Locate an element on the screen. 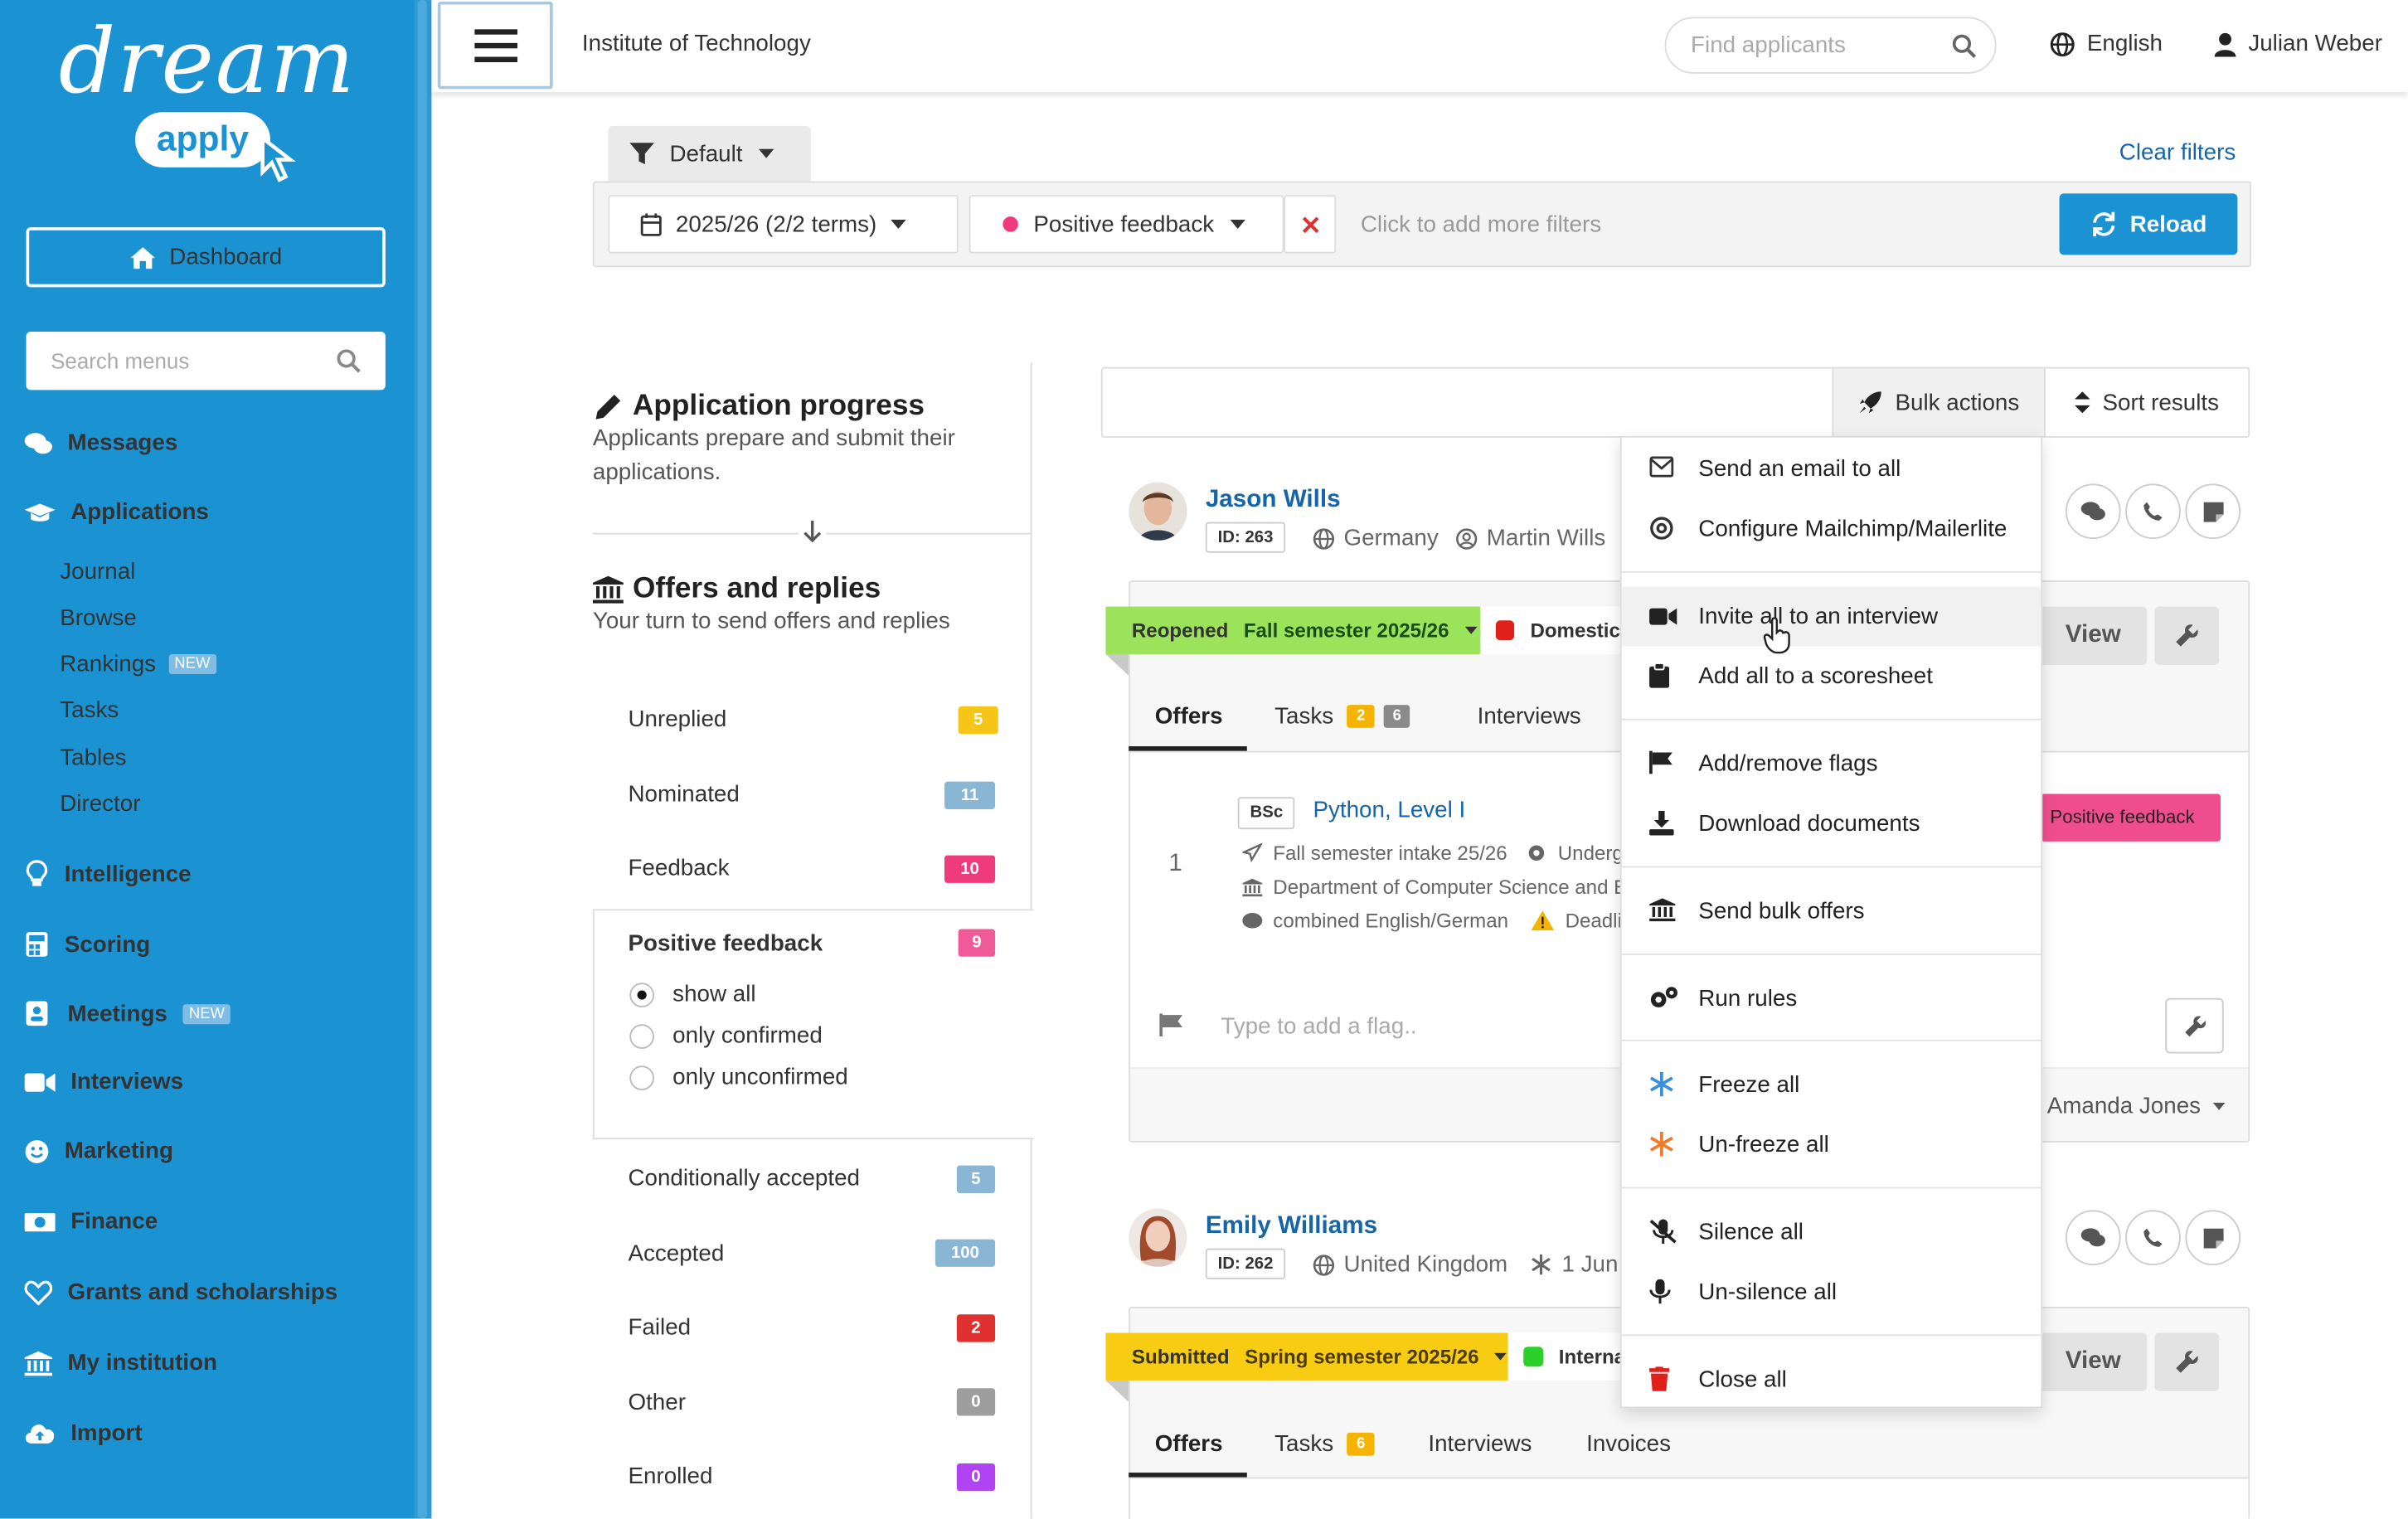 The height and width of the screenshot is (1519, 2408). menu-item-unsilence-all: Un-silence all is located at coordinates (1831, 1292).